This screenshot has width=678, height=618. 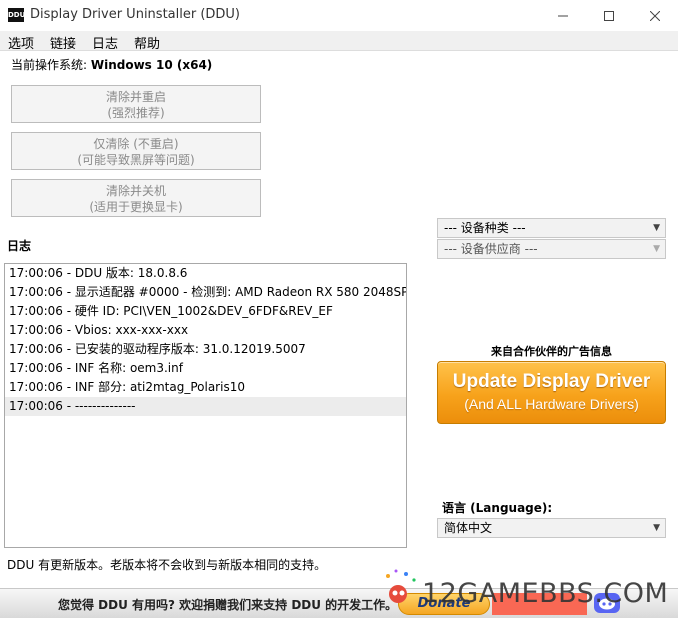 What do you see at coordinates (339, 15) in the screenshot?
I see `title-bar: DDU Display Driver Uninstaller (DDU)` at bounding box center [339, 15].